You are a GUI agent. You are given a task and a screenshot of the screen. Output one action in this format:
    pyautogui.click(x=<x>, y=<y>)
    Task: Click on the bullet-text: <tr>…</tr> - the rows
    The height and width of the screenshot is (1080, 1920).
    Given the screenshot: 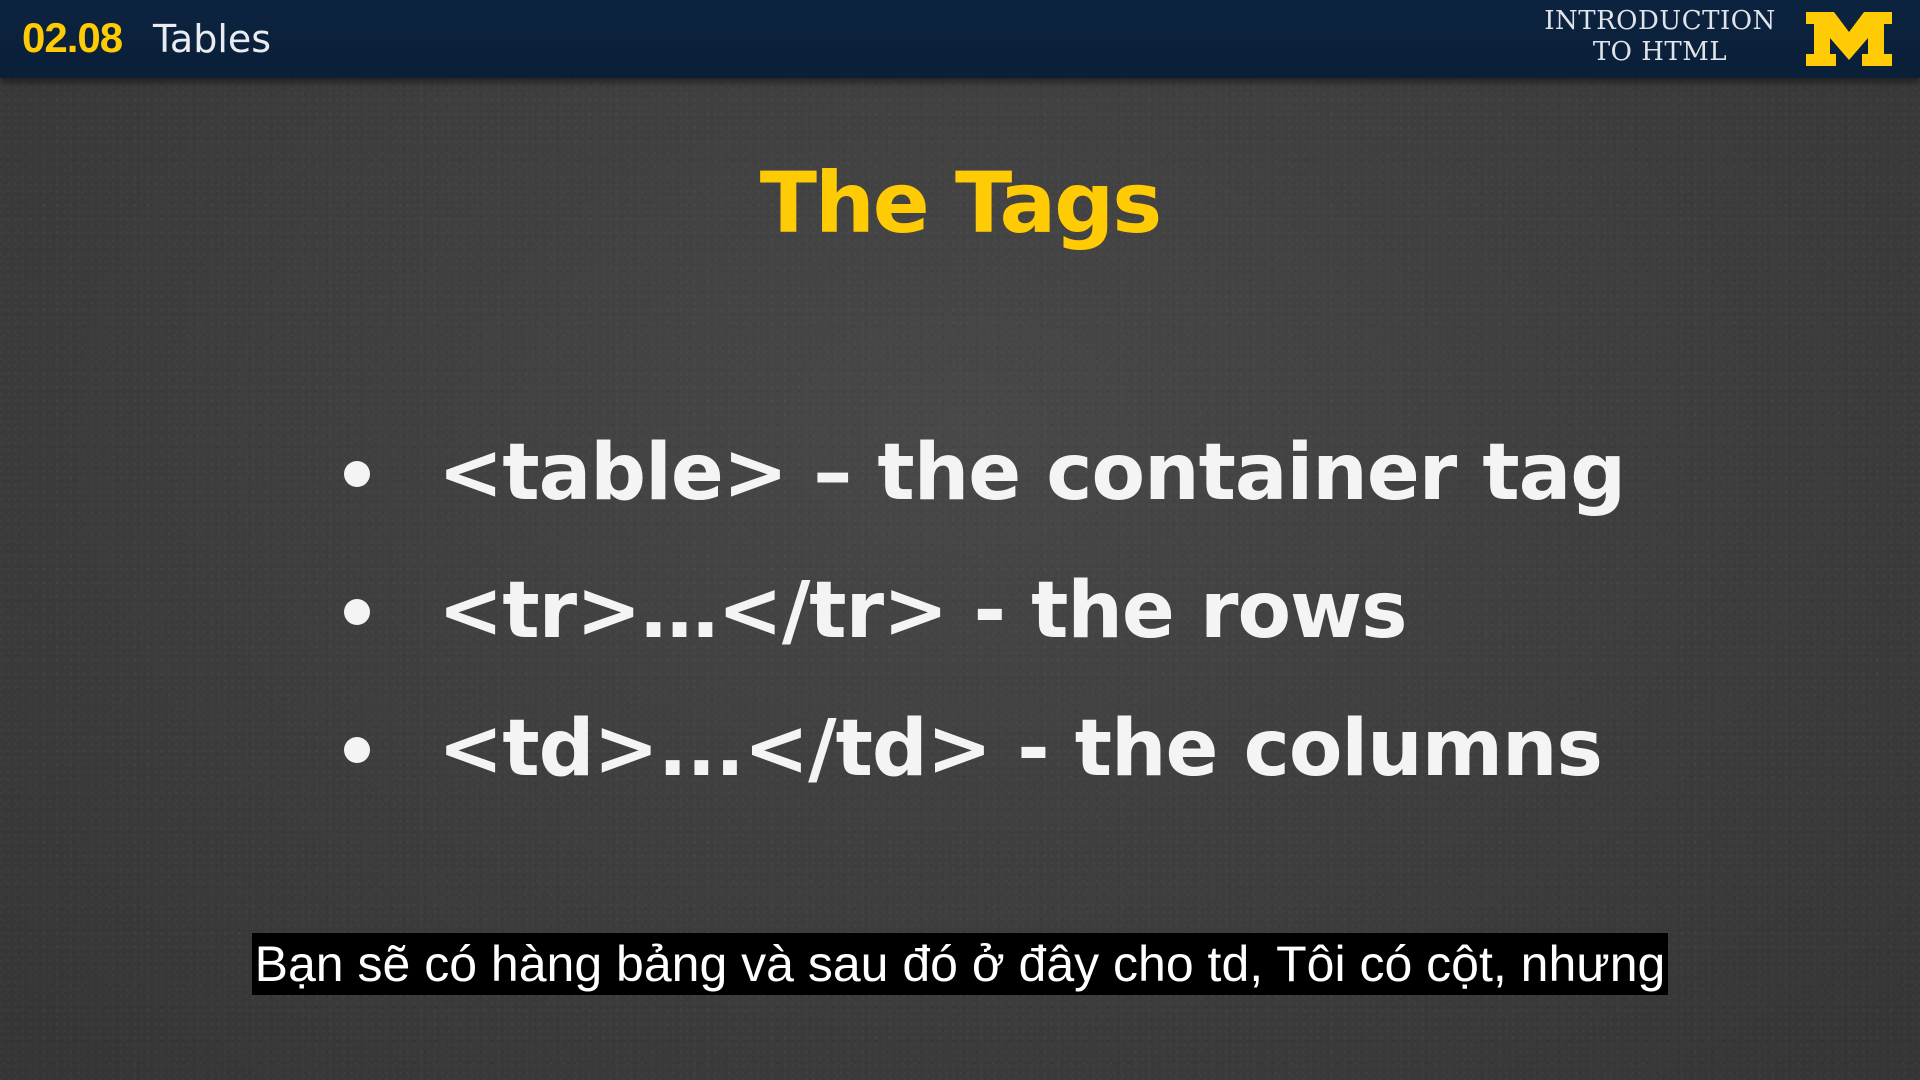 What is the action you would take?
    pyautogui.click(x=923, y=611)
    